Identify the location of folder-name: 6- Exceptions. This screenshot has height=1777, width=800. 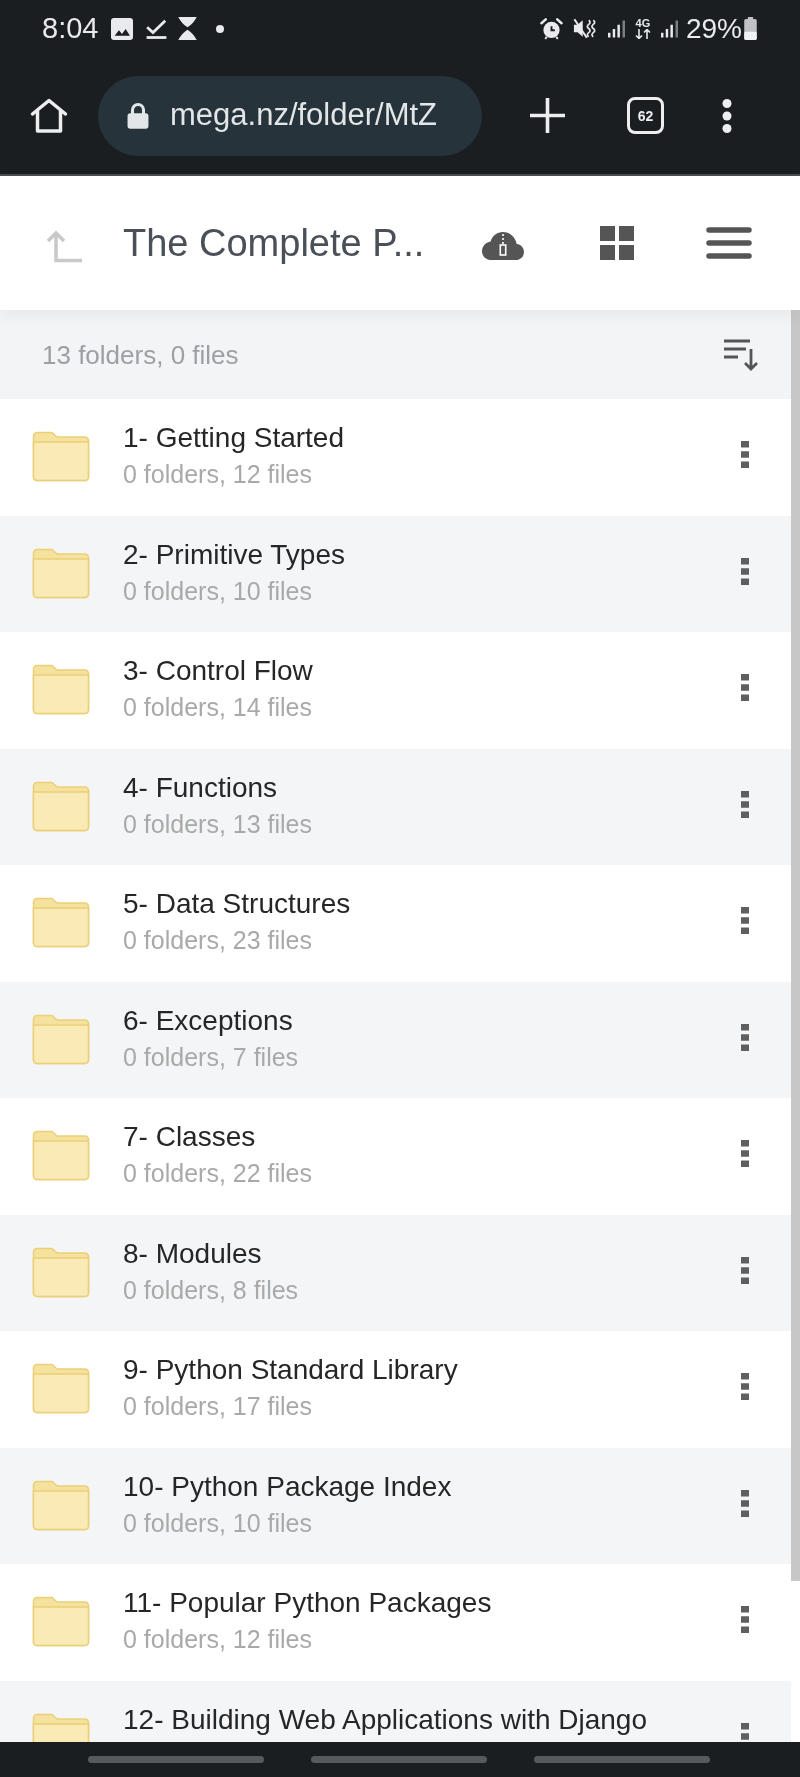
(208, 1020).